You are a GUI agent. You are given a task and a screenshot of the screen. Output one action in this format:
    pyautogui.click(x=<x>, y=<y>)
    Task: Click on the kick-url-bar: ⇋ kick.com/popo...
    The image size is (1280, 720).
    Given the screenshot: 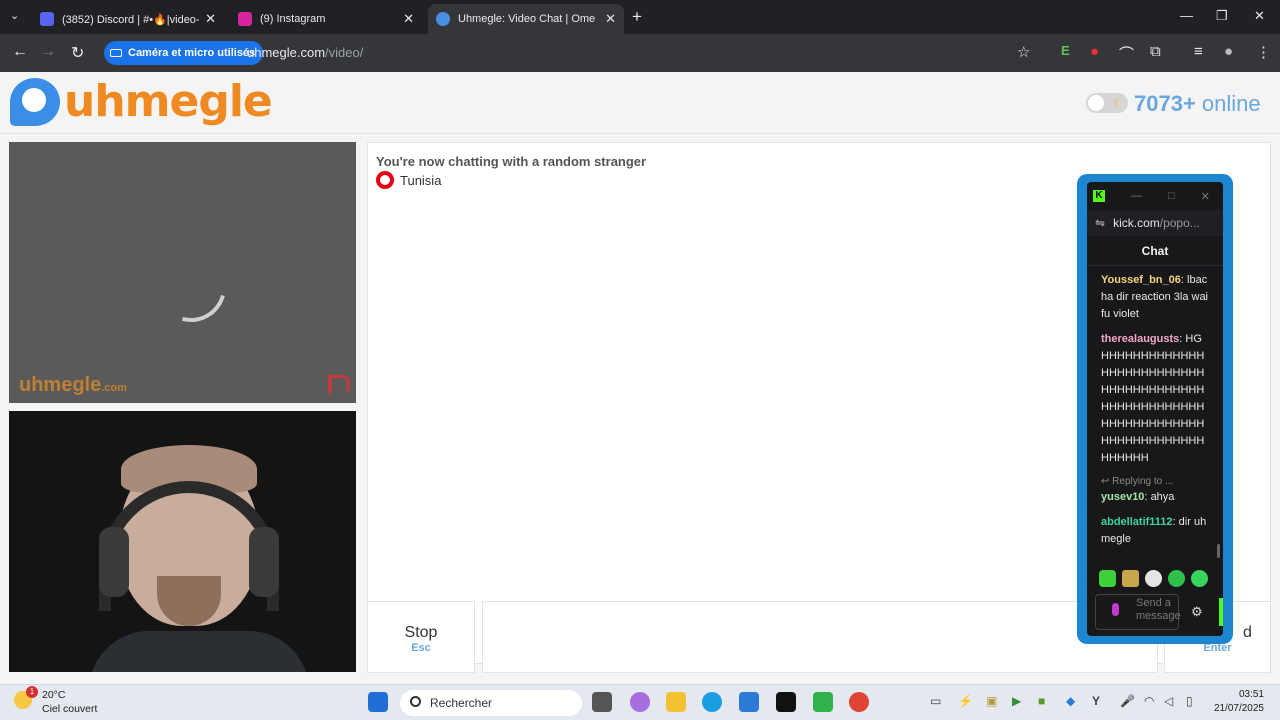 What is the action you would take?
    pyautogui.click(x=1155, y=223)
    